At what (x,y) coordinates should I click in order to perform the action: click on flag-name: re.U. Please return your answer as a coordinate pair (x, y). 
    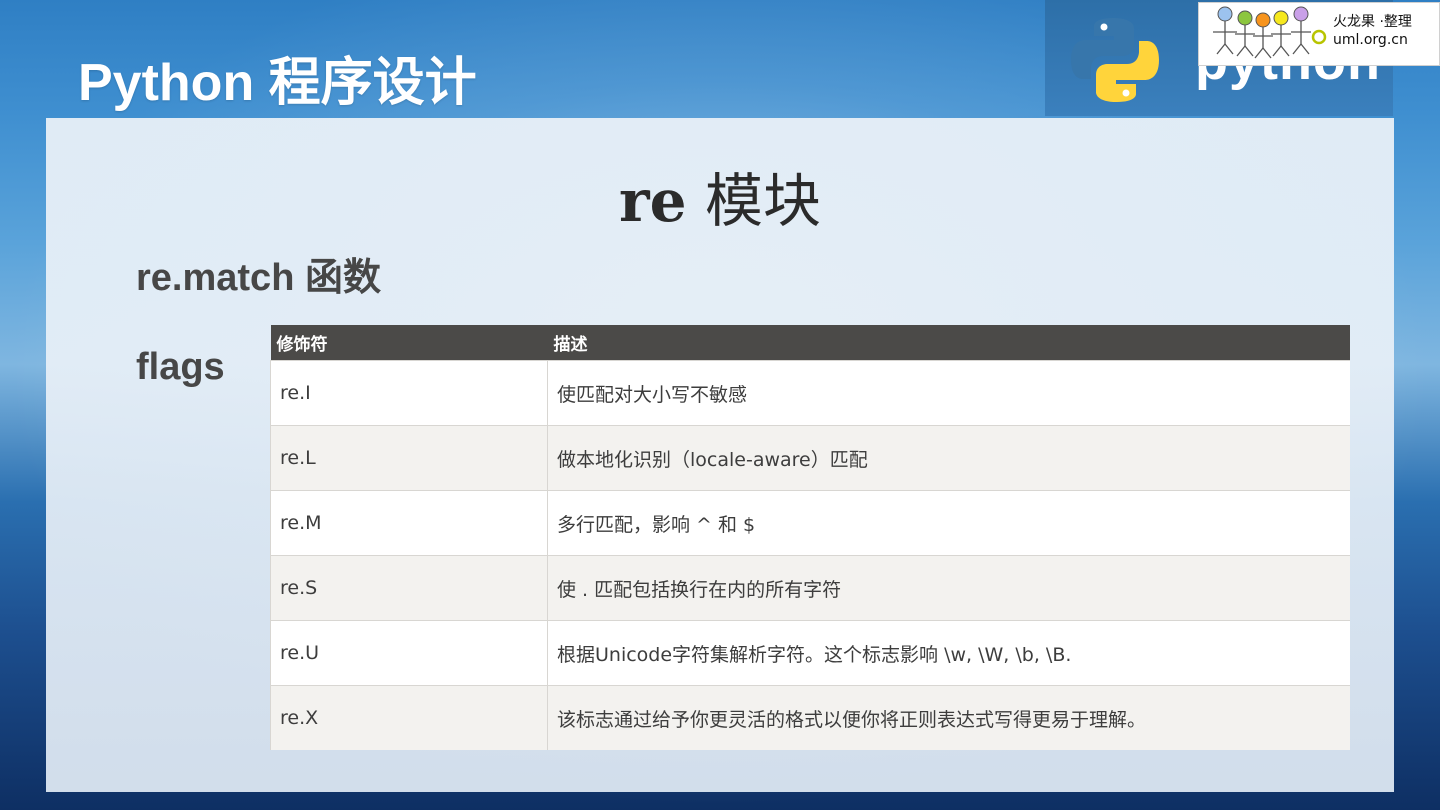
    Looking at the image, I should click on (409, 653).